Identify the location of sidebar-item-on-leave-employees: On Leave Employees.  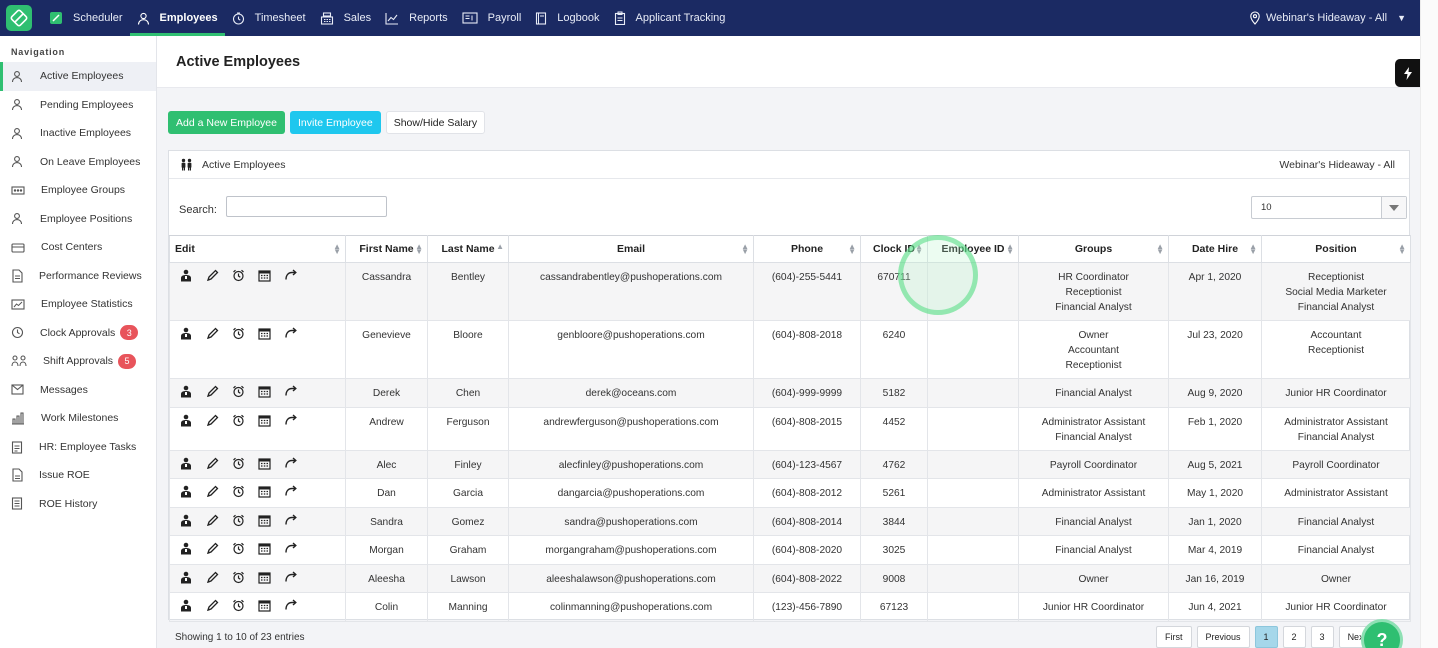
(78, 162).